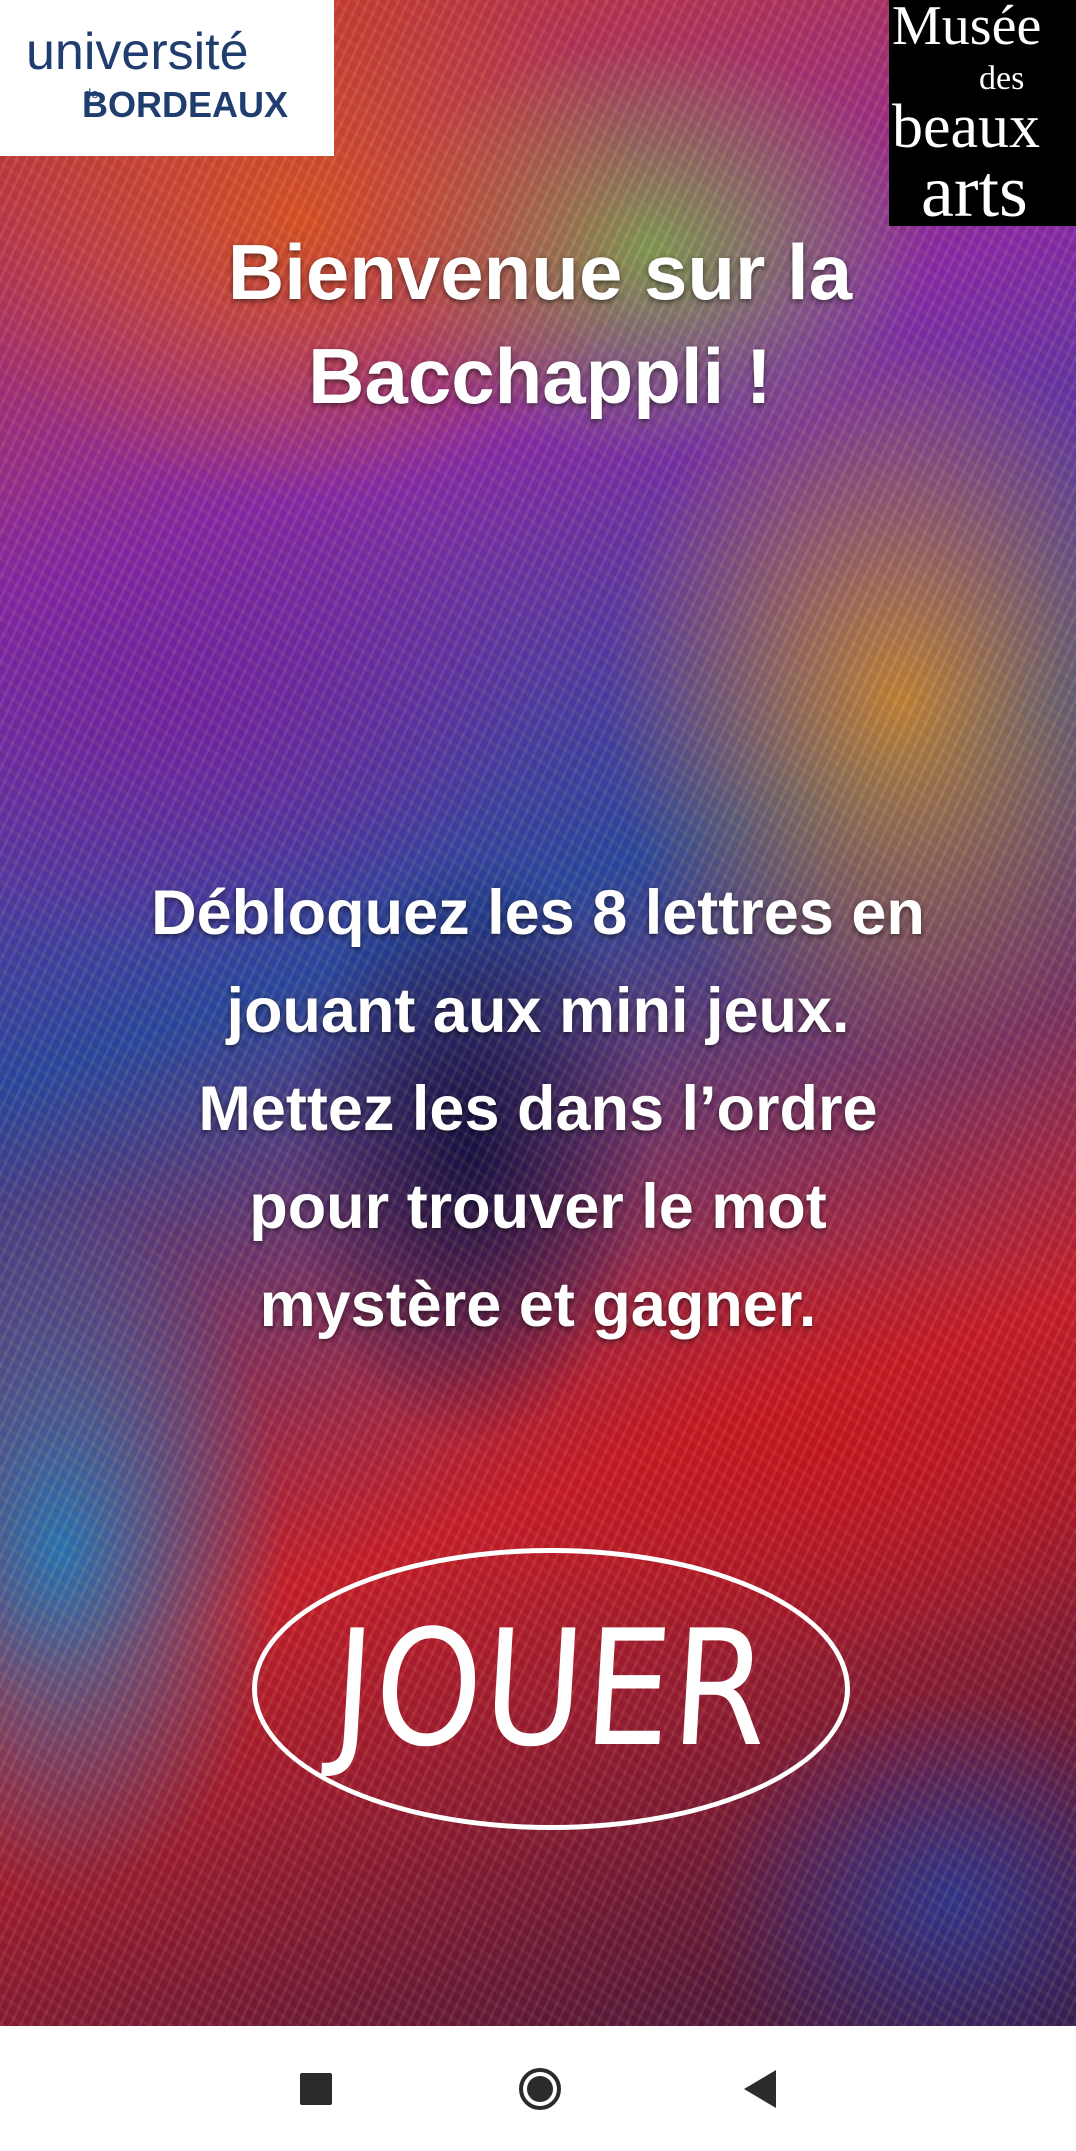 The height and width of the screenshot is (2151, 1076). What do you see at coordinates (538, 1305) in the screenshot?
I see `instructions-line-5: mystère et gagner.` at bounding box center [538, 1305].